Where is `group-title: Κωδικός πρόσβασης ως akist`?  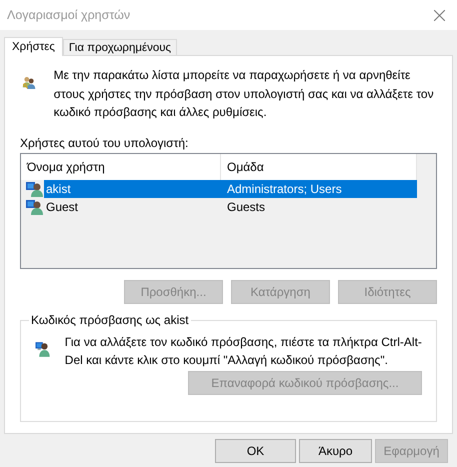 group-title: Κωδικός πρόσβασης ως akist is located at coordinates (110, 319).